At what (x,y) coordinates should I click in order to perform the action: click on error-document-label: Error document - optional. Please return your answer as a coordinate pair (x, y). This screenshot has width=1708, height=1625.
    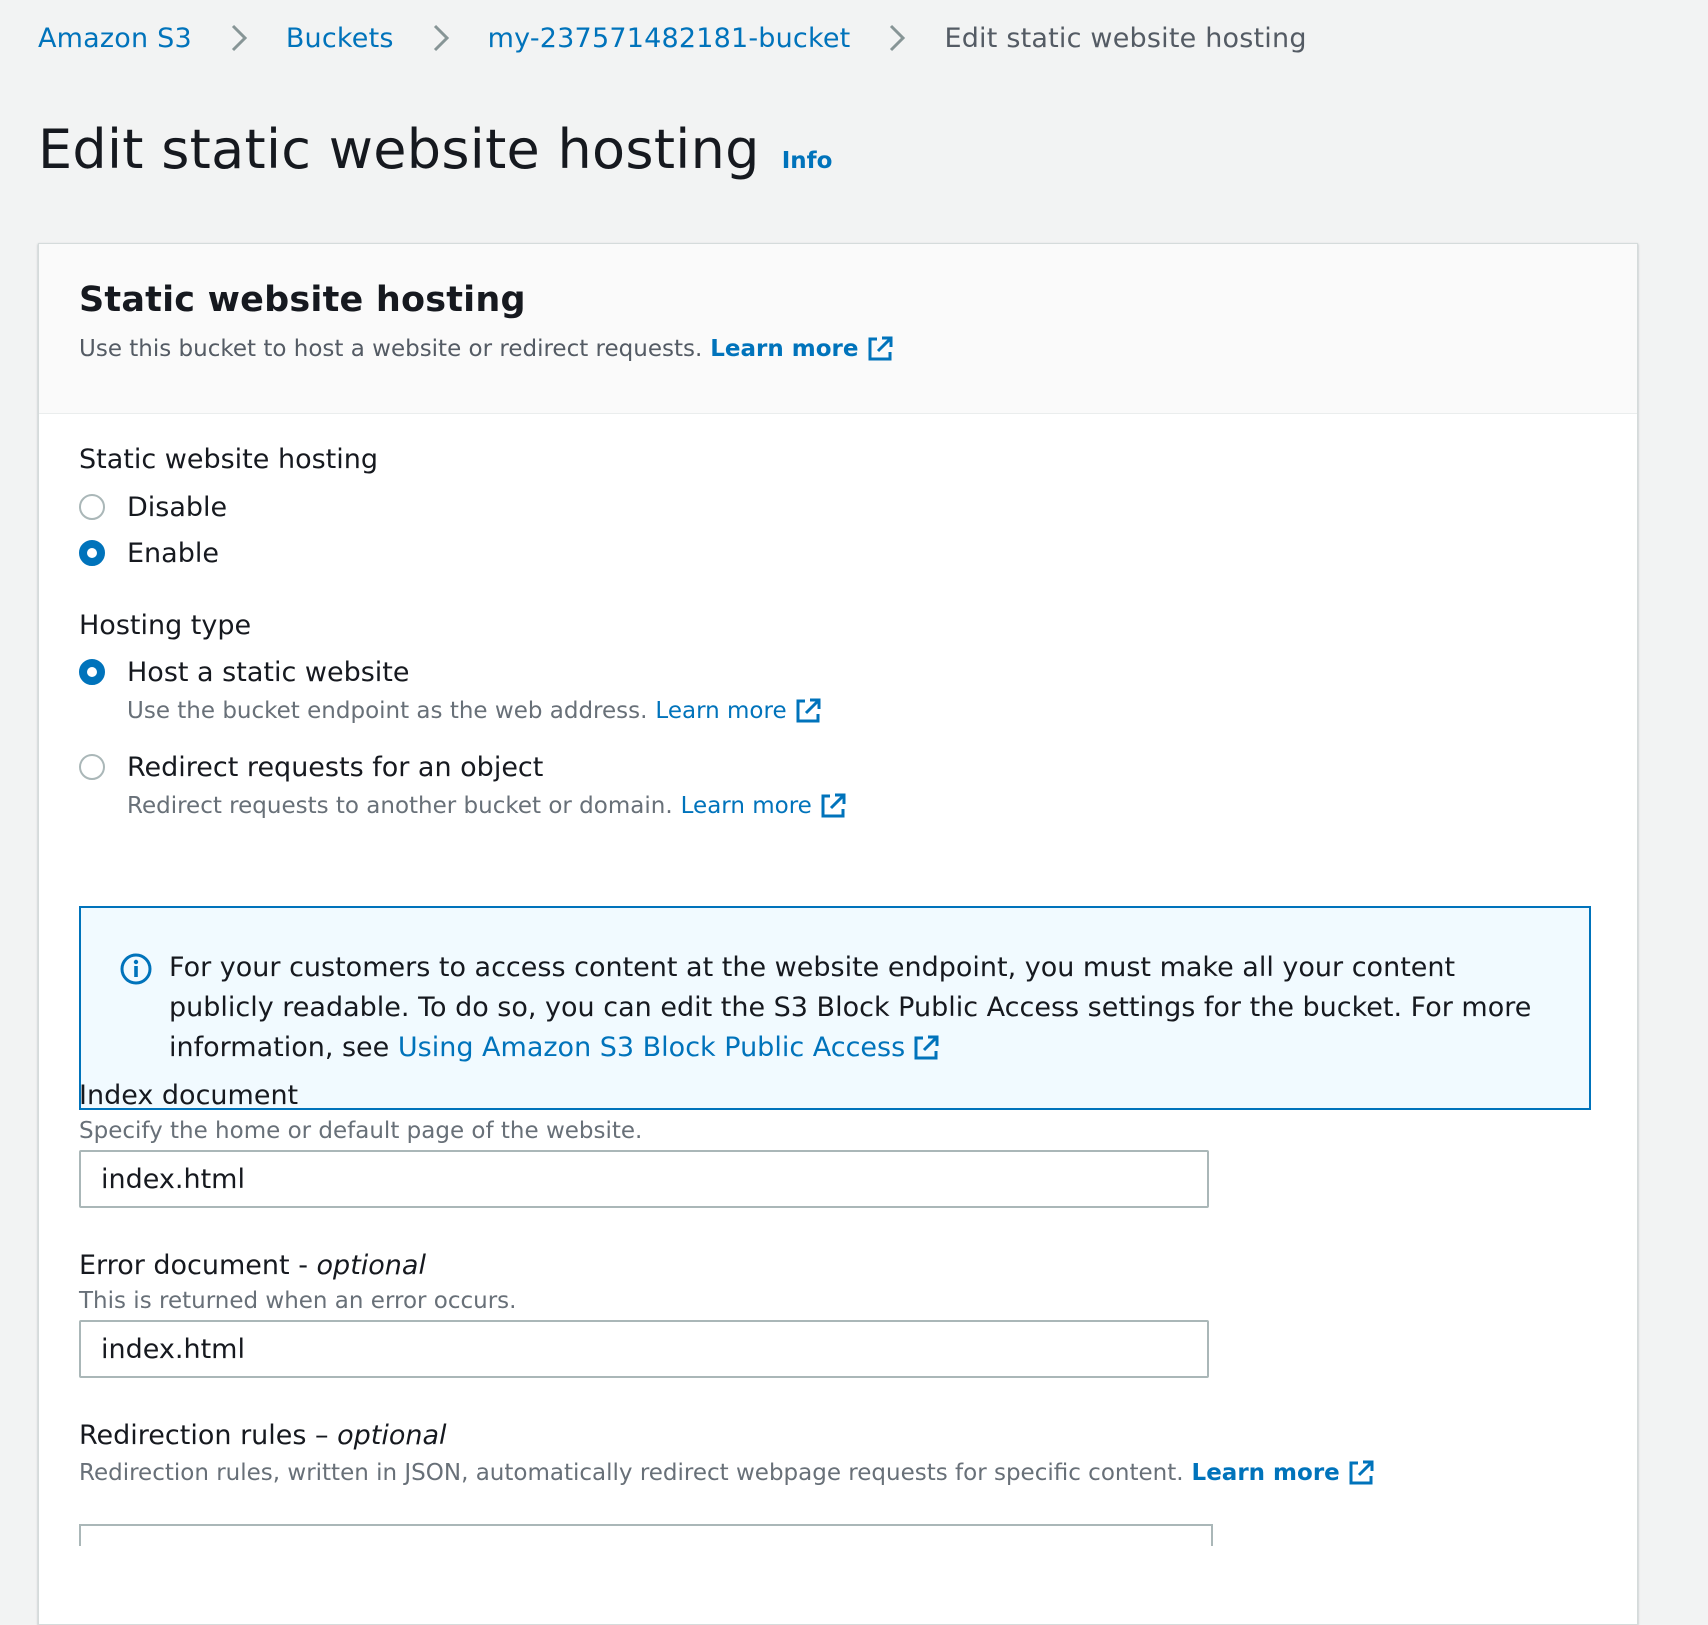
    Looking at the image, I should click on (252, 1265).